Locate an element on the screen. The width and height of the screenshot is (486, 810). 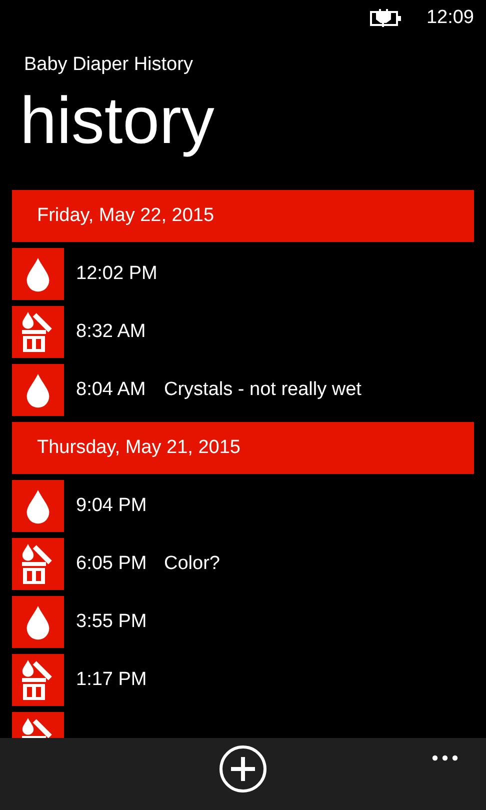
date-header: Friday, May 22, 2015 is located at coordinates (243, 216).